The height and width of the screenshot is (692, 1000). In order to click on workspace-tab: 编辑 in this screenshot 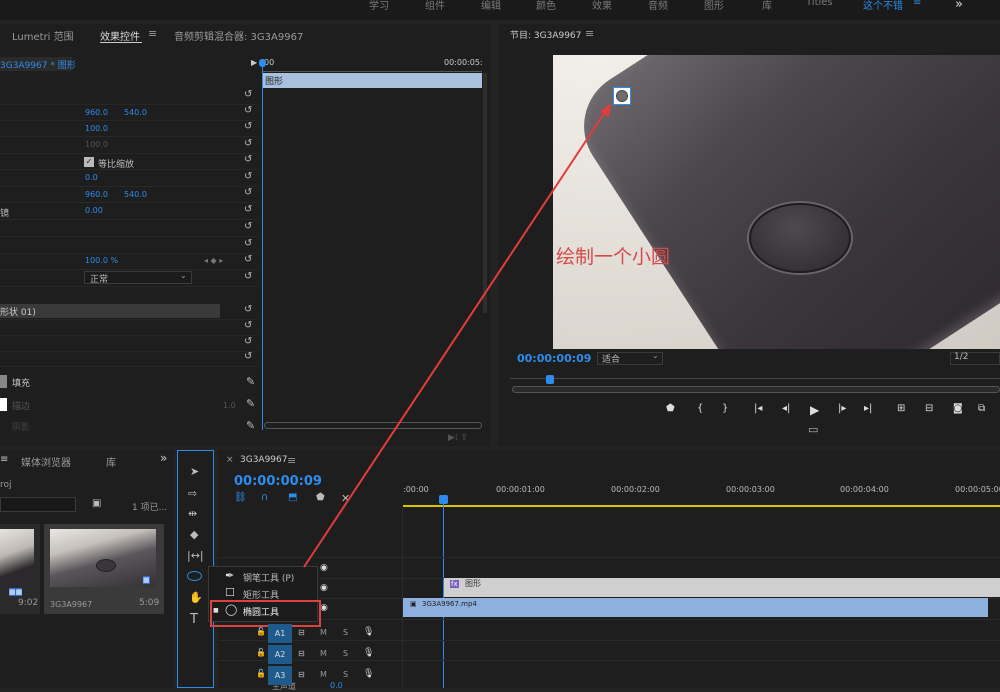, I will do `click(491, 6)`.